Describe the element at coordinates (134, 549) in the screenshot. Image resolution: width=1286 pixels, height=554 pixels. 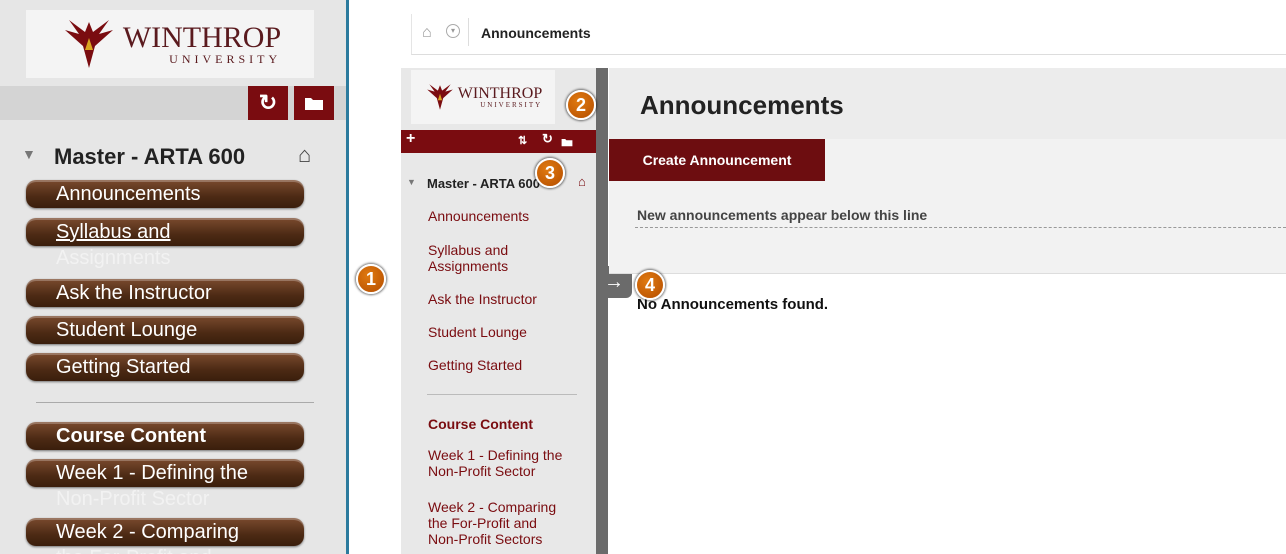
I see `left-menu-label-line2: the For-Profit and` at that location.